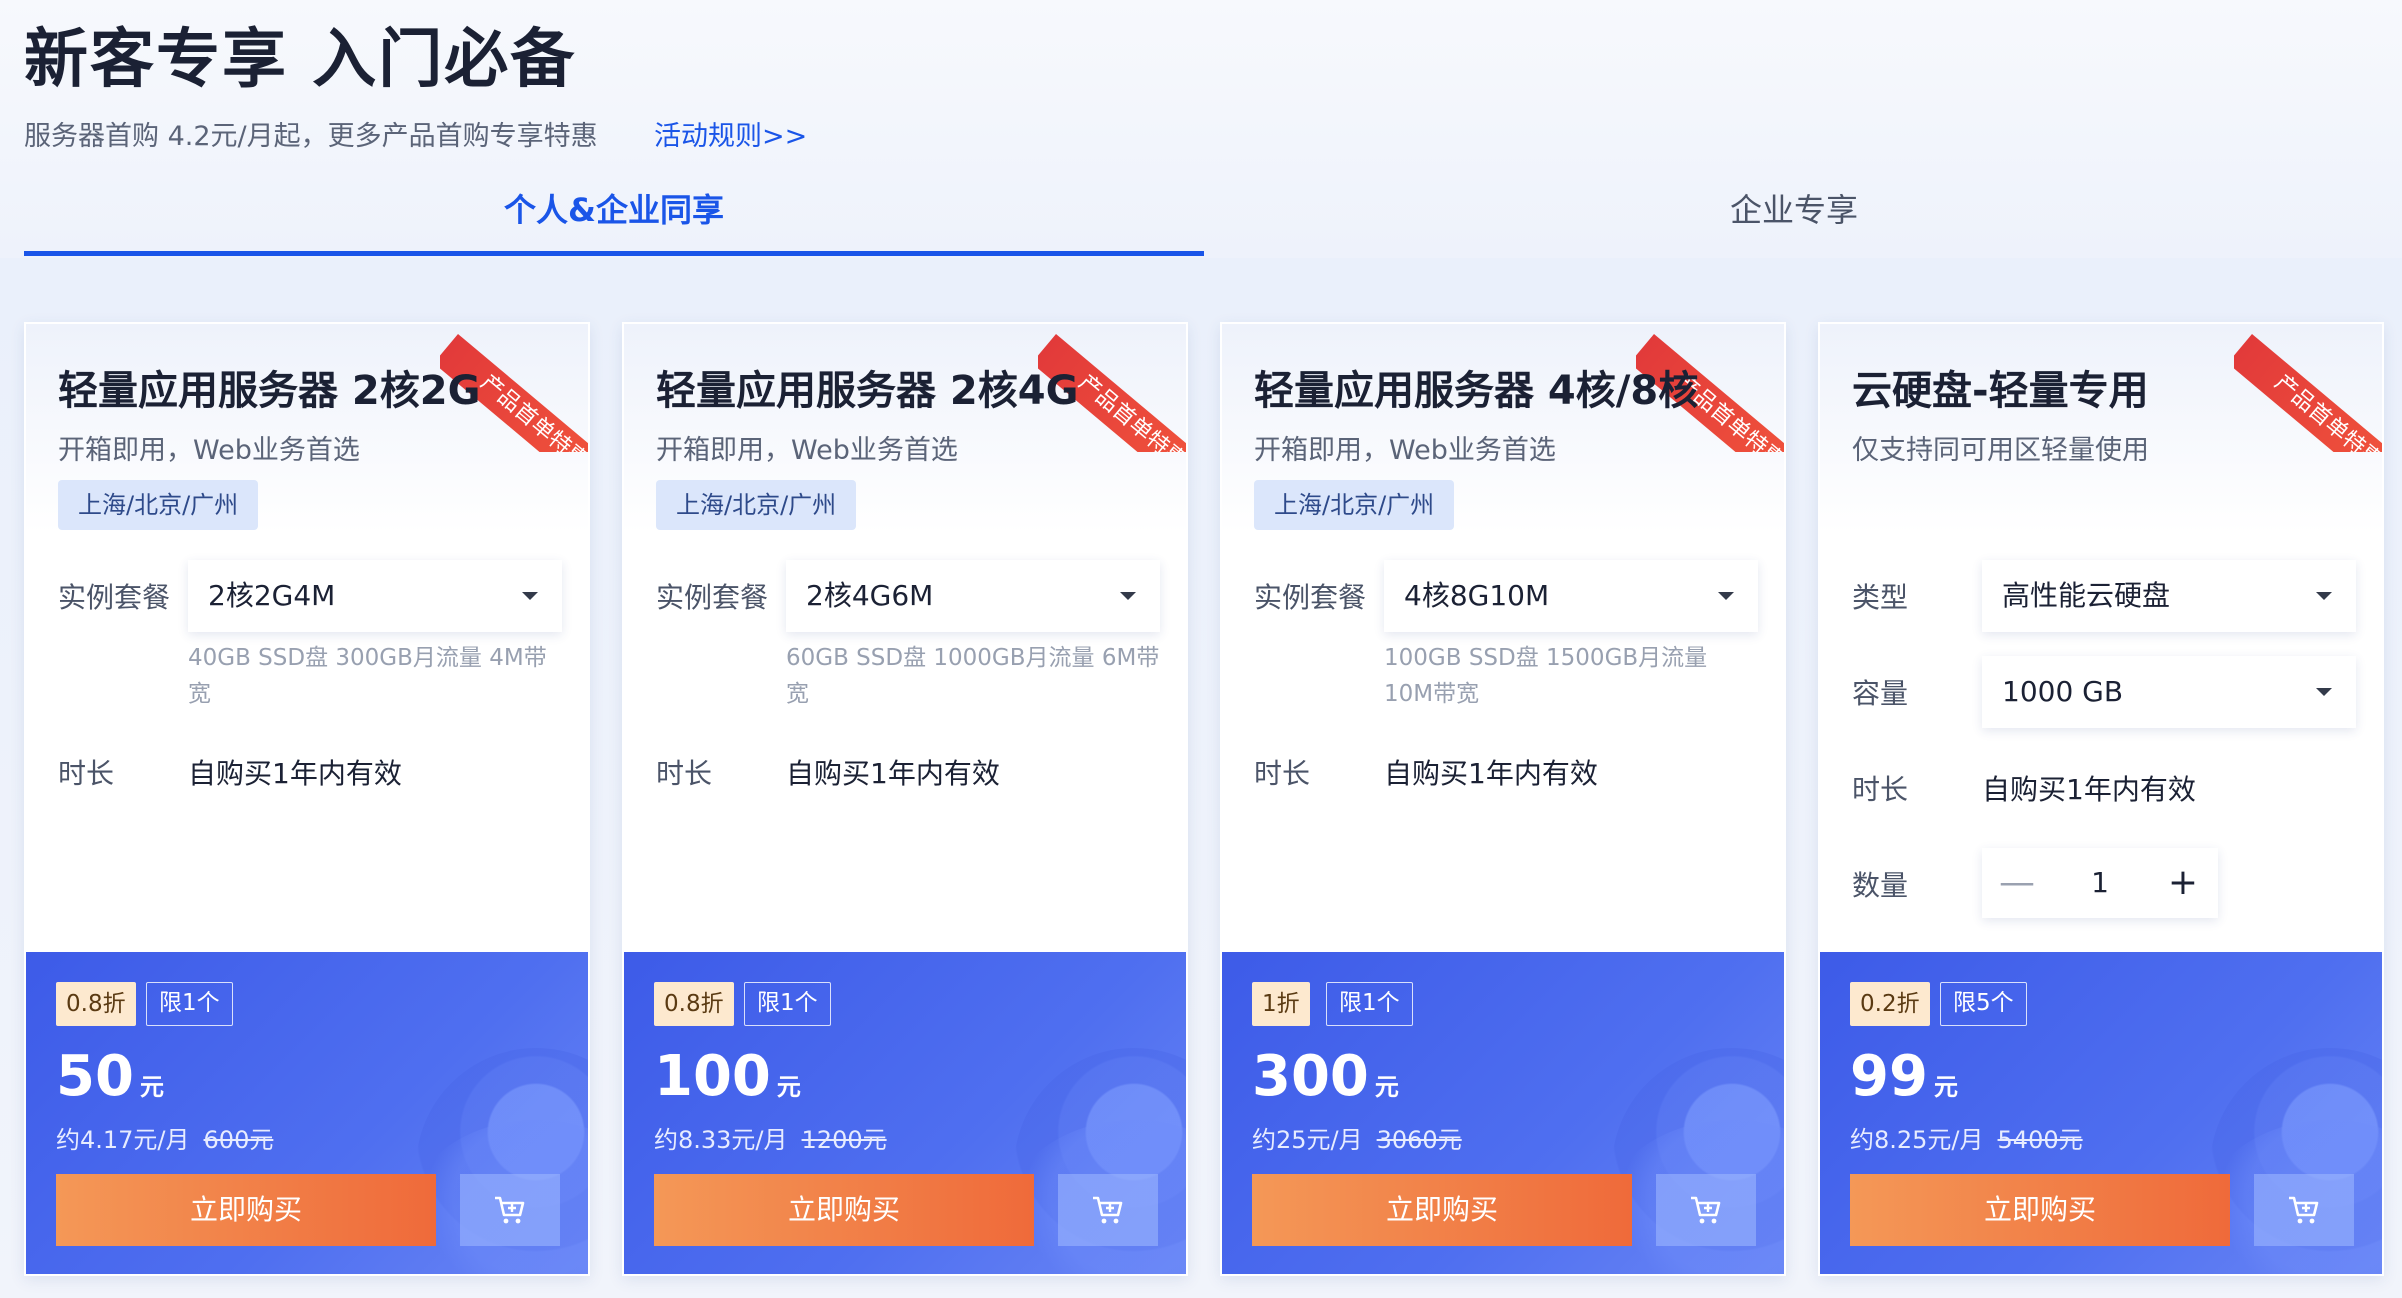  Describe the element at coordinates (1310, 1076) in the screenshot. I see `price-value: 300` at that location.